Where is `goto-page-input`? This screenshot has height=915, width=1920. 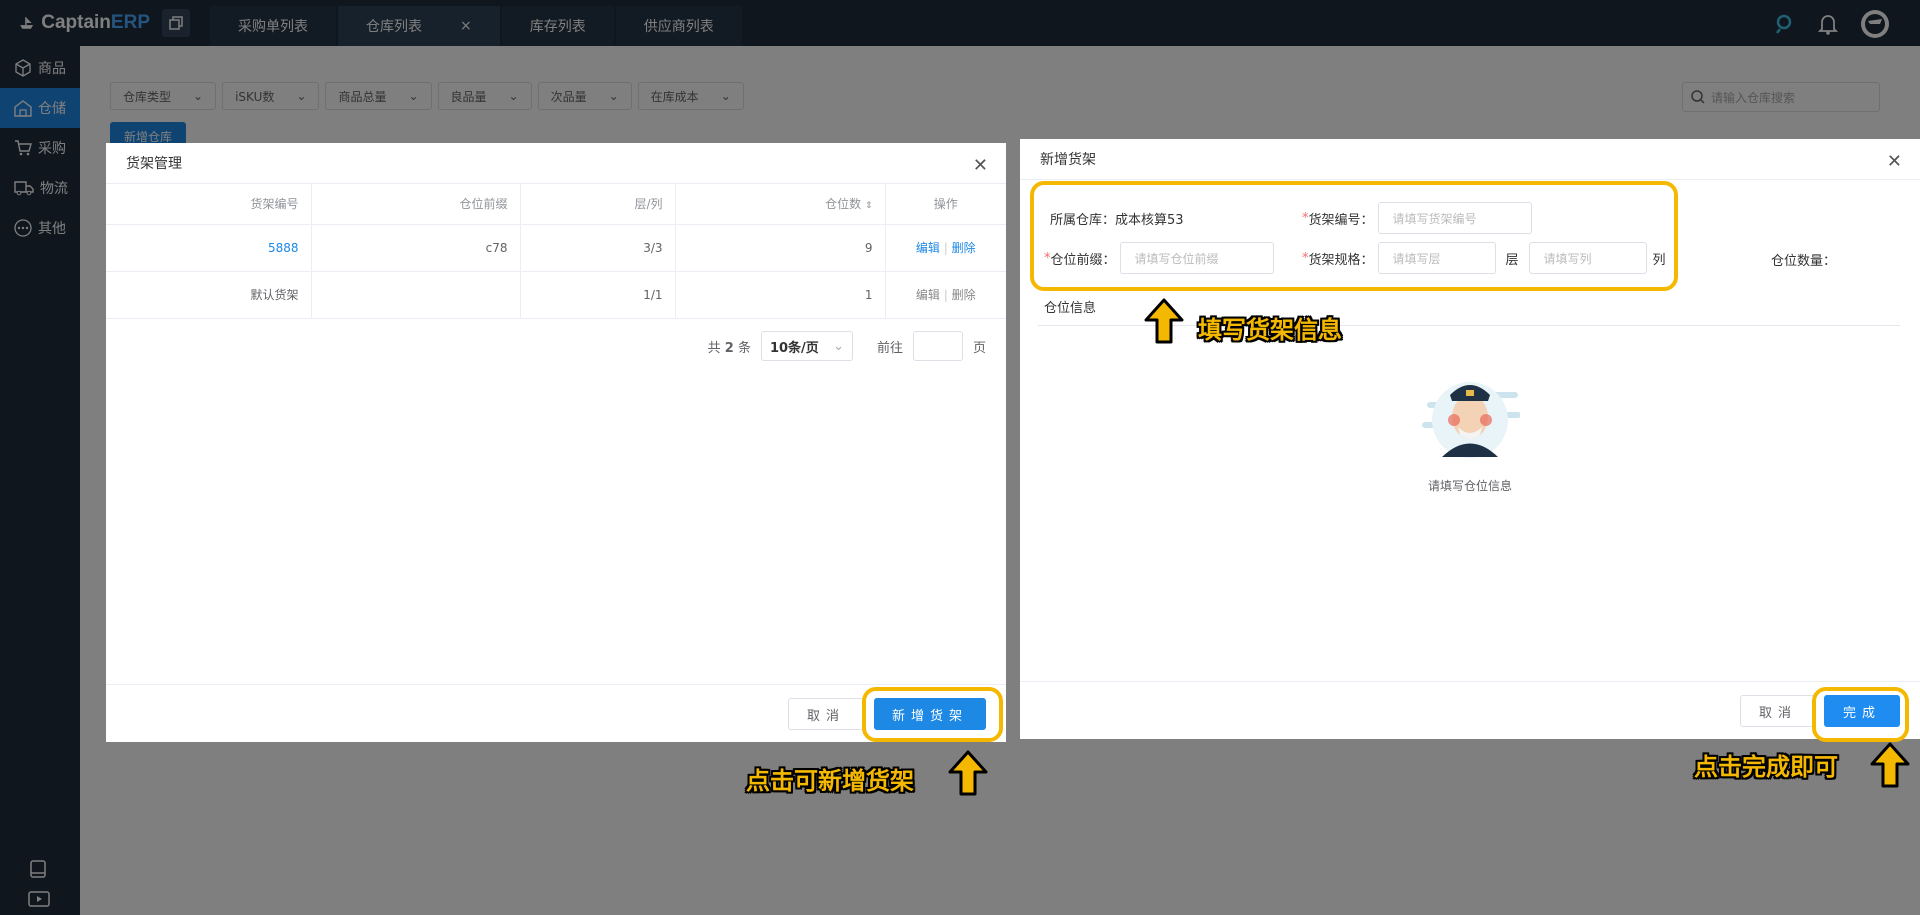 goto-page-input is located at coordinates (937, 346).